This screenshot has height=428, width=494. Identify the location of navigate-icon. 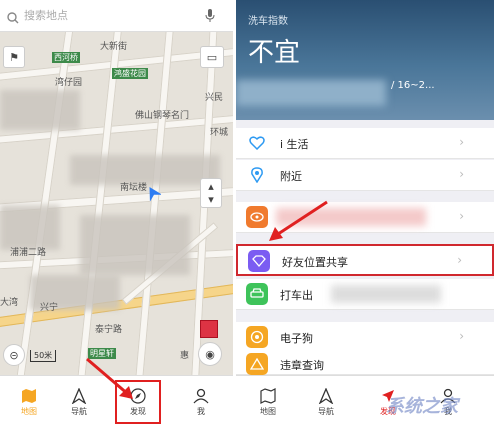
(326, 396).